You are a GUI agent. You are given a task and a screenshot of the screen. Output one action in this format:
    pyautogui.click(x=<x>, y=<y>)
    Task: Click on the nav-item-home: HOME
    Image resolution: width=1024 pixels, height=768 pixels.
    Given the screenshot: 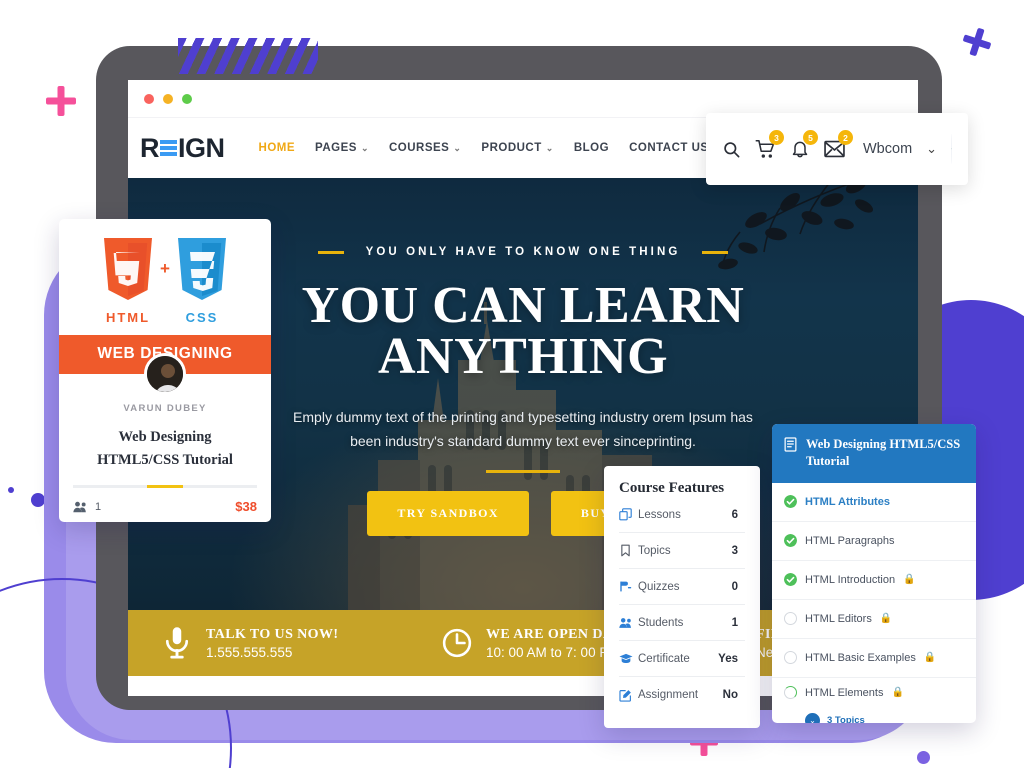 What is the action you would take?
    pyautogui.click(x=277, y=148)
    